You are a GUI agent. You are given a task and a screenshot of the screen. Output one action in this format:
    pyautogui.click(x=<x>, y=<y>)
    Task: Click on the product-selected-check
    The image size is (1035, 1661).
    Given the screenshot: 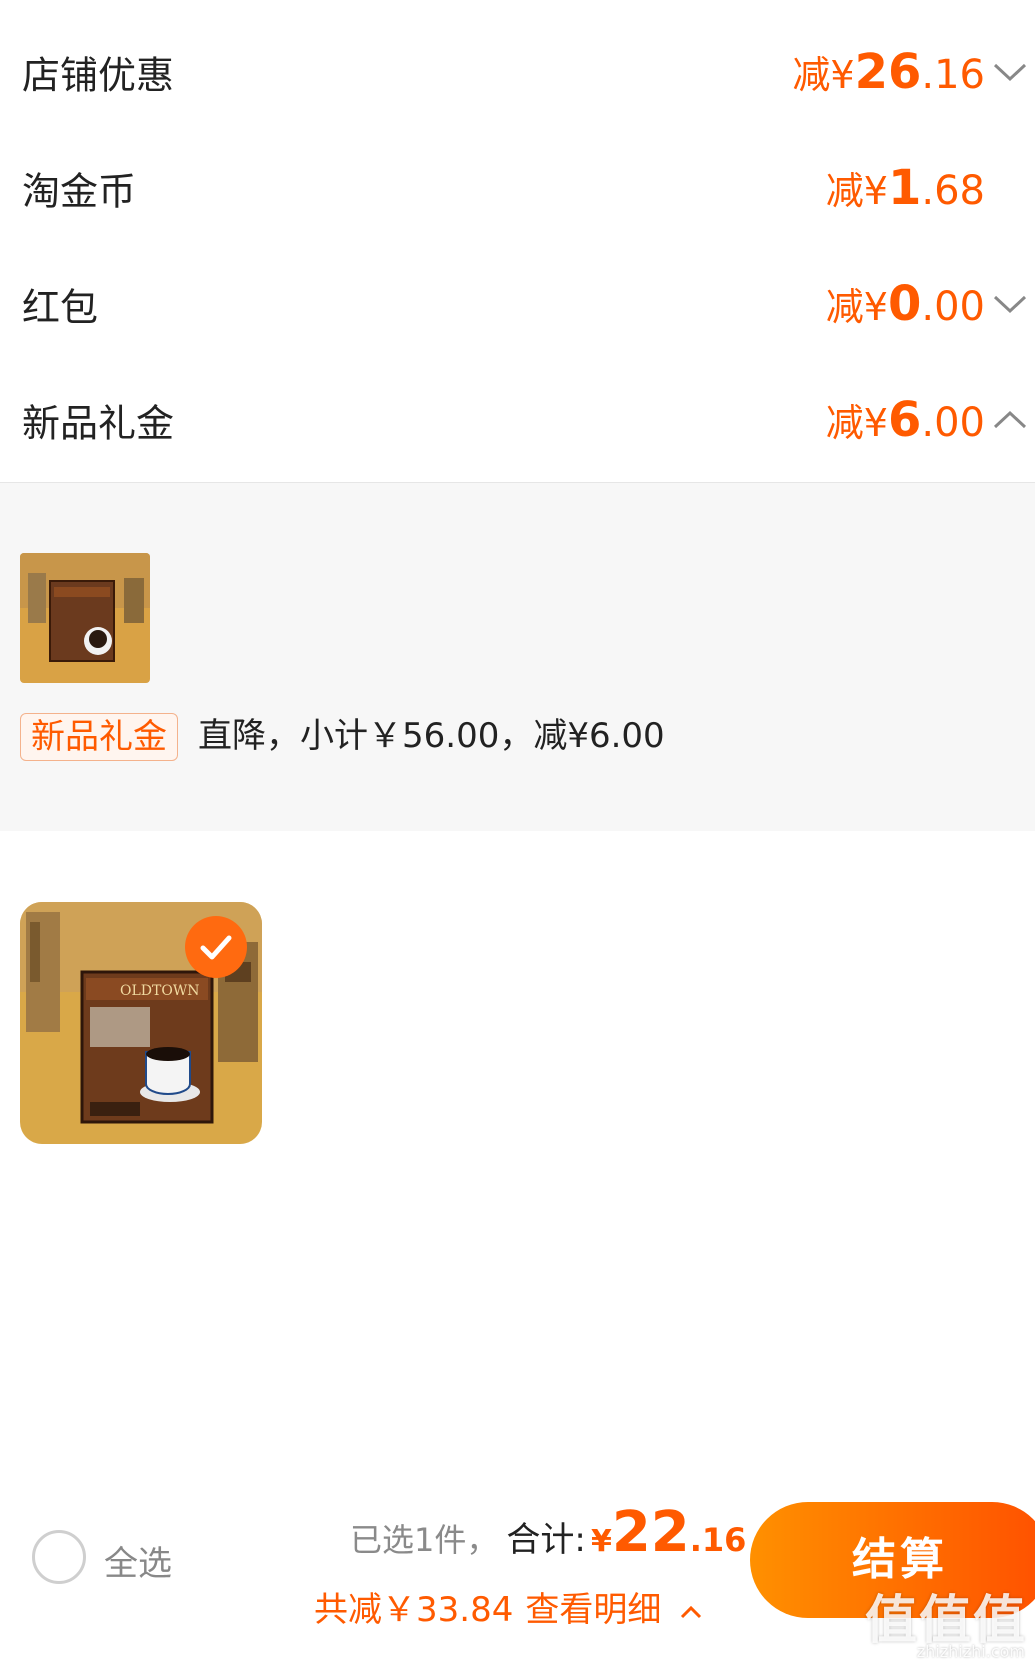 What is the action you would take?
    pyautogui.click(x=216, y=947)
    